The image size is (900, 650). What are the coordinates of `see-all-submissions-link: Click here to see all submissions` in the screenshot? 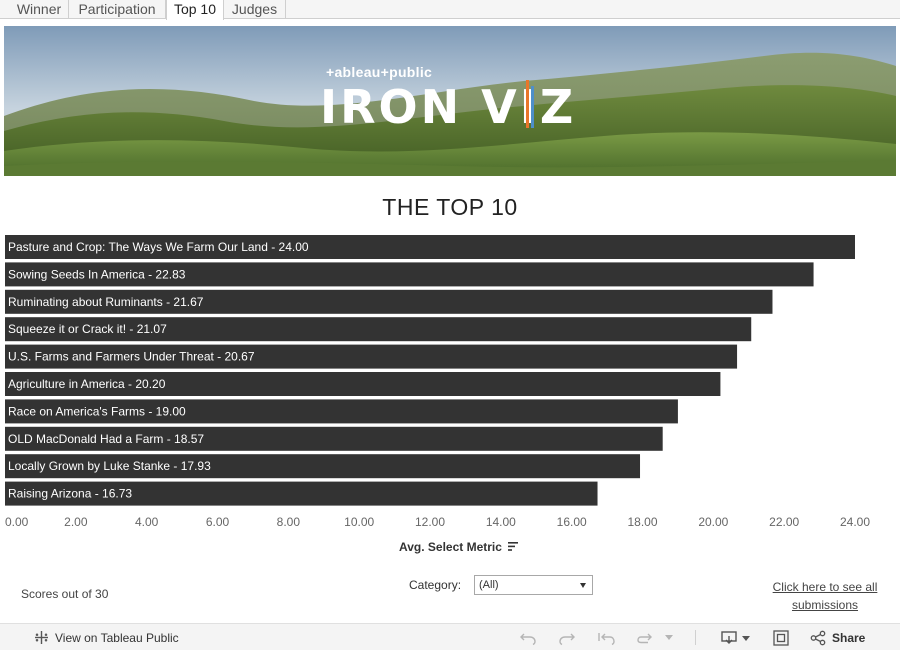 It's located at (825, 596).